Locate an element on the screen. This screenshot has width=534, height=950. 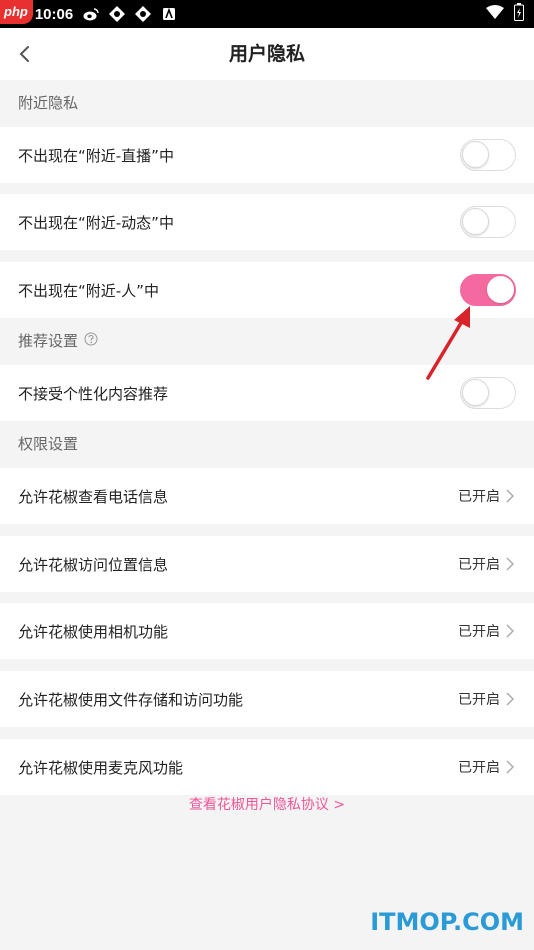
row-label: 不出现在“附近-动态”中 is located at coordinates (96, 222).